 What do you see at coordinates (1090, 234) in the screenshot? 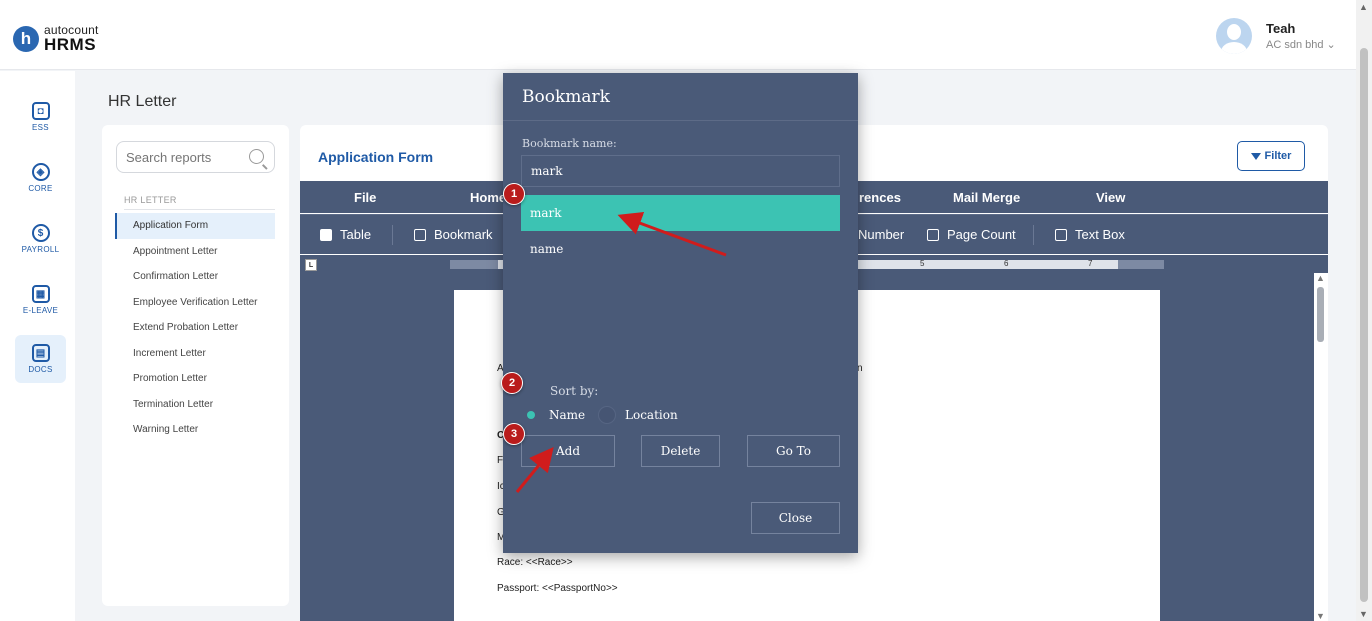
I see `text-box-button: Text Box` at bounding box center [1090, 234].